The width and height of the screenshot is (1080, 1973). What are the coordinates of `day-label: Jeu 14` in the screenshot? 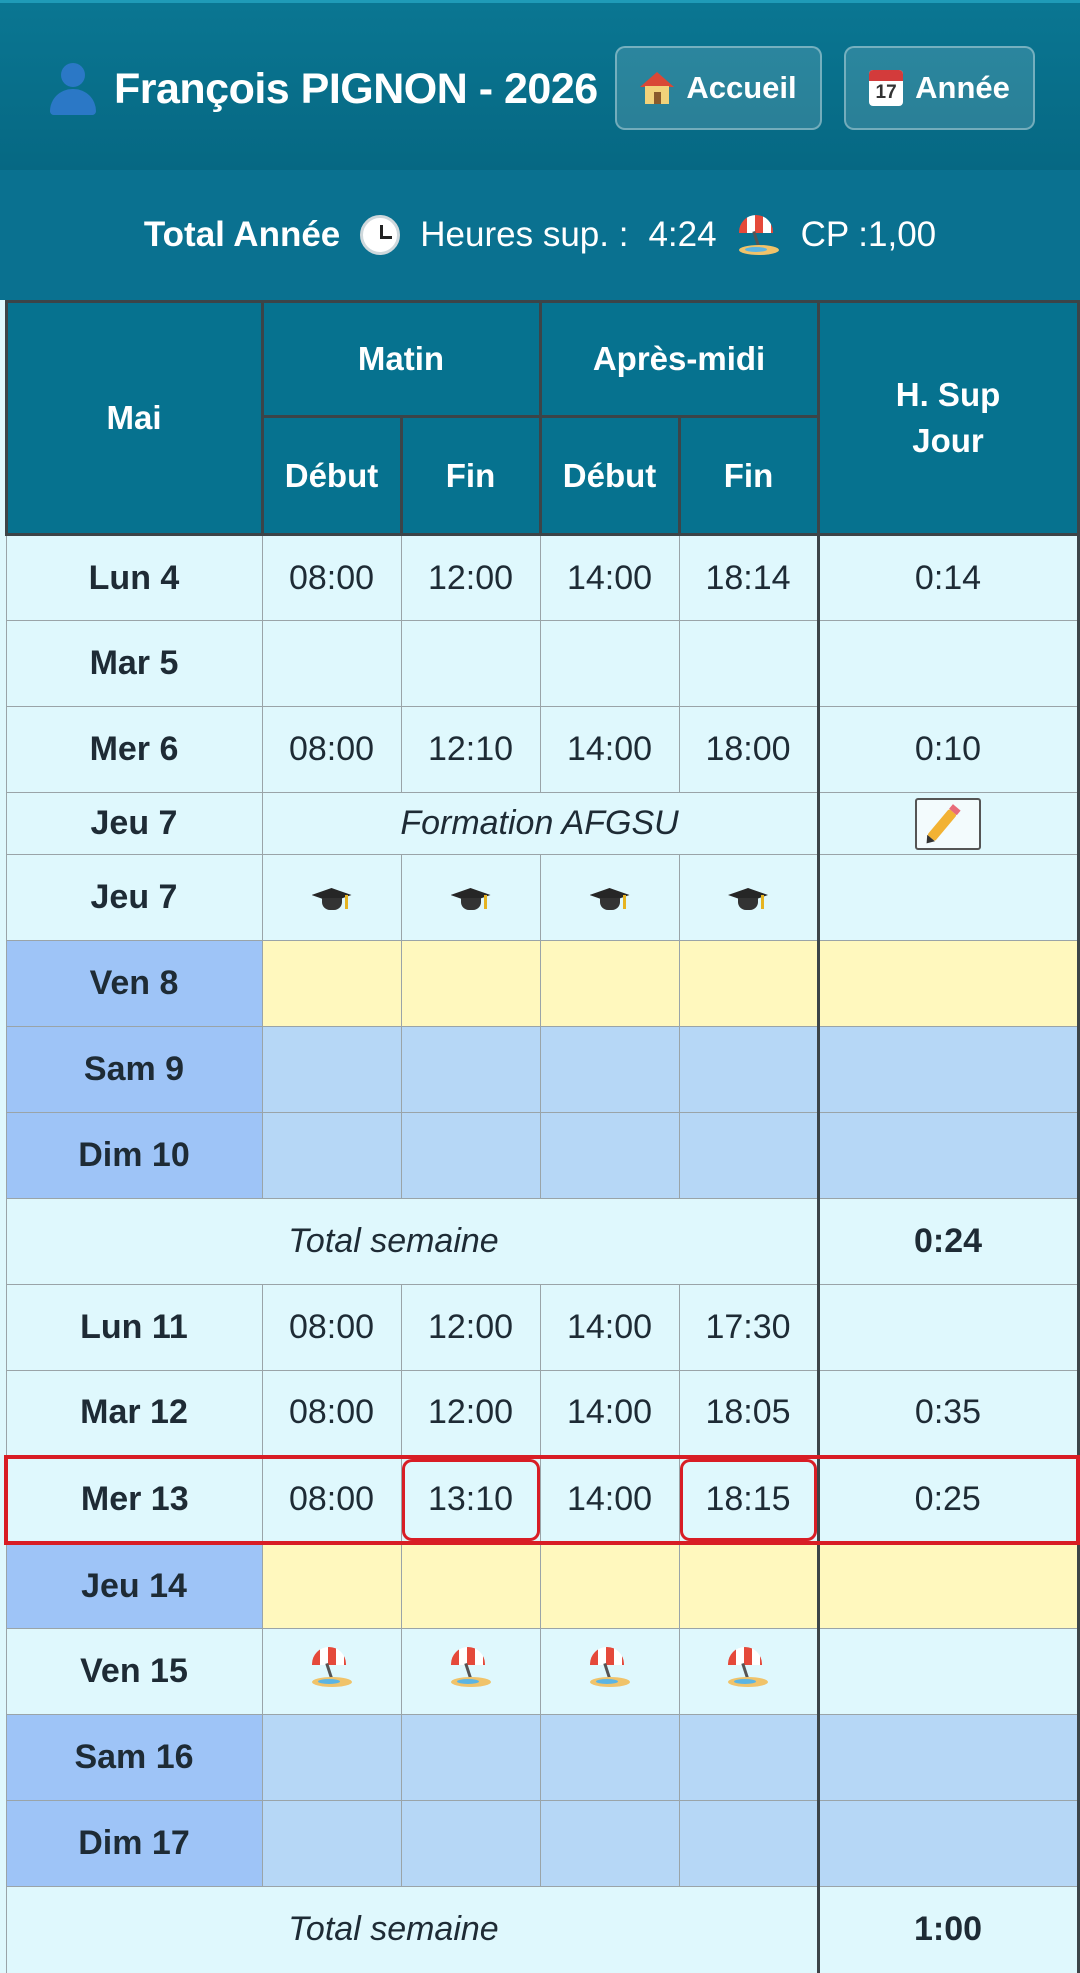 It's located at (134, 1585).